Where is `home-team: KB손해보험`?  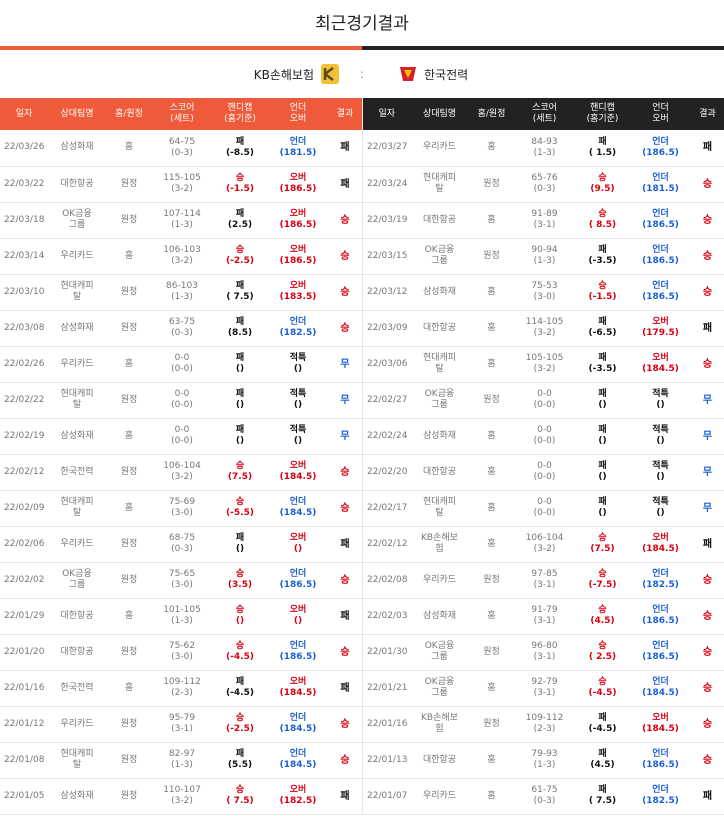
home-team: KB손해보험 is located at coordinates (297, 74).